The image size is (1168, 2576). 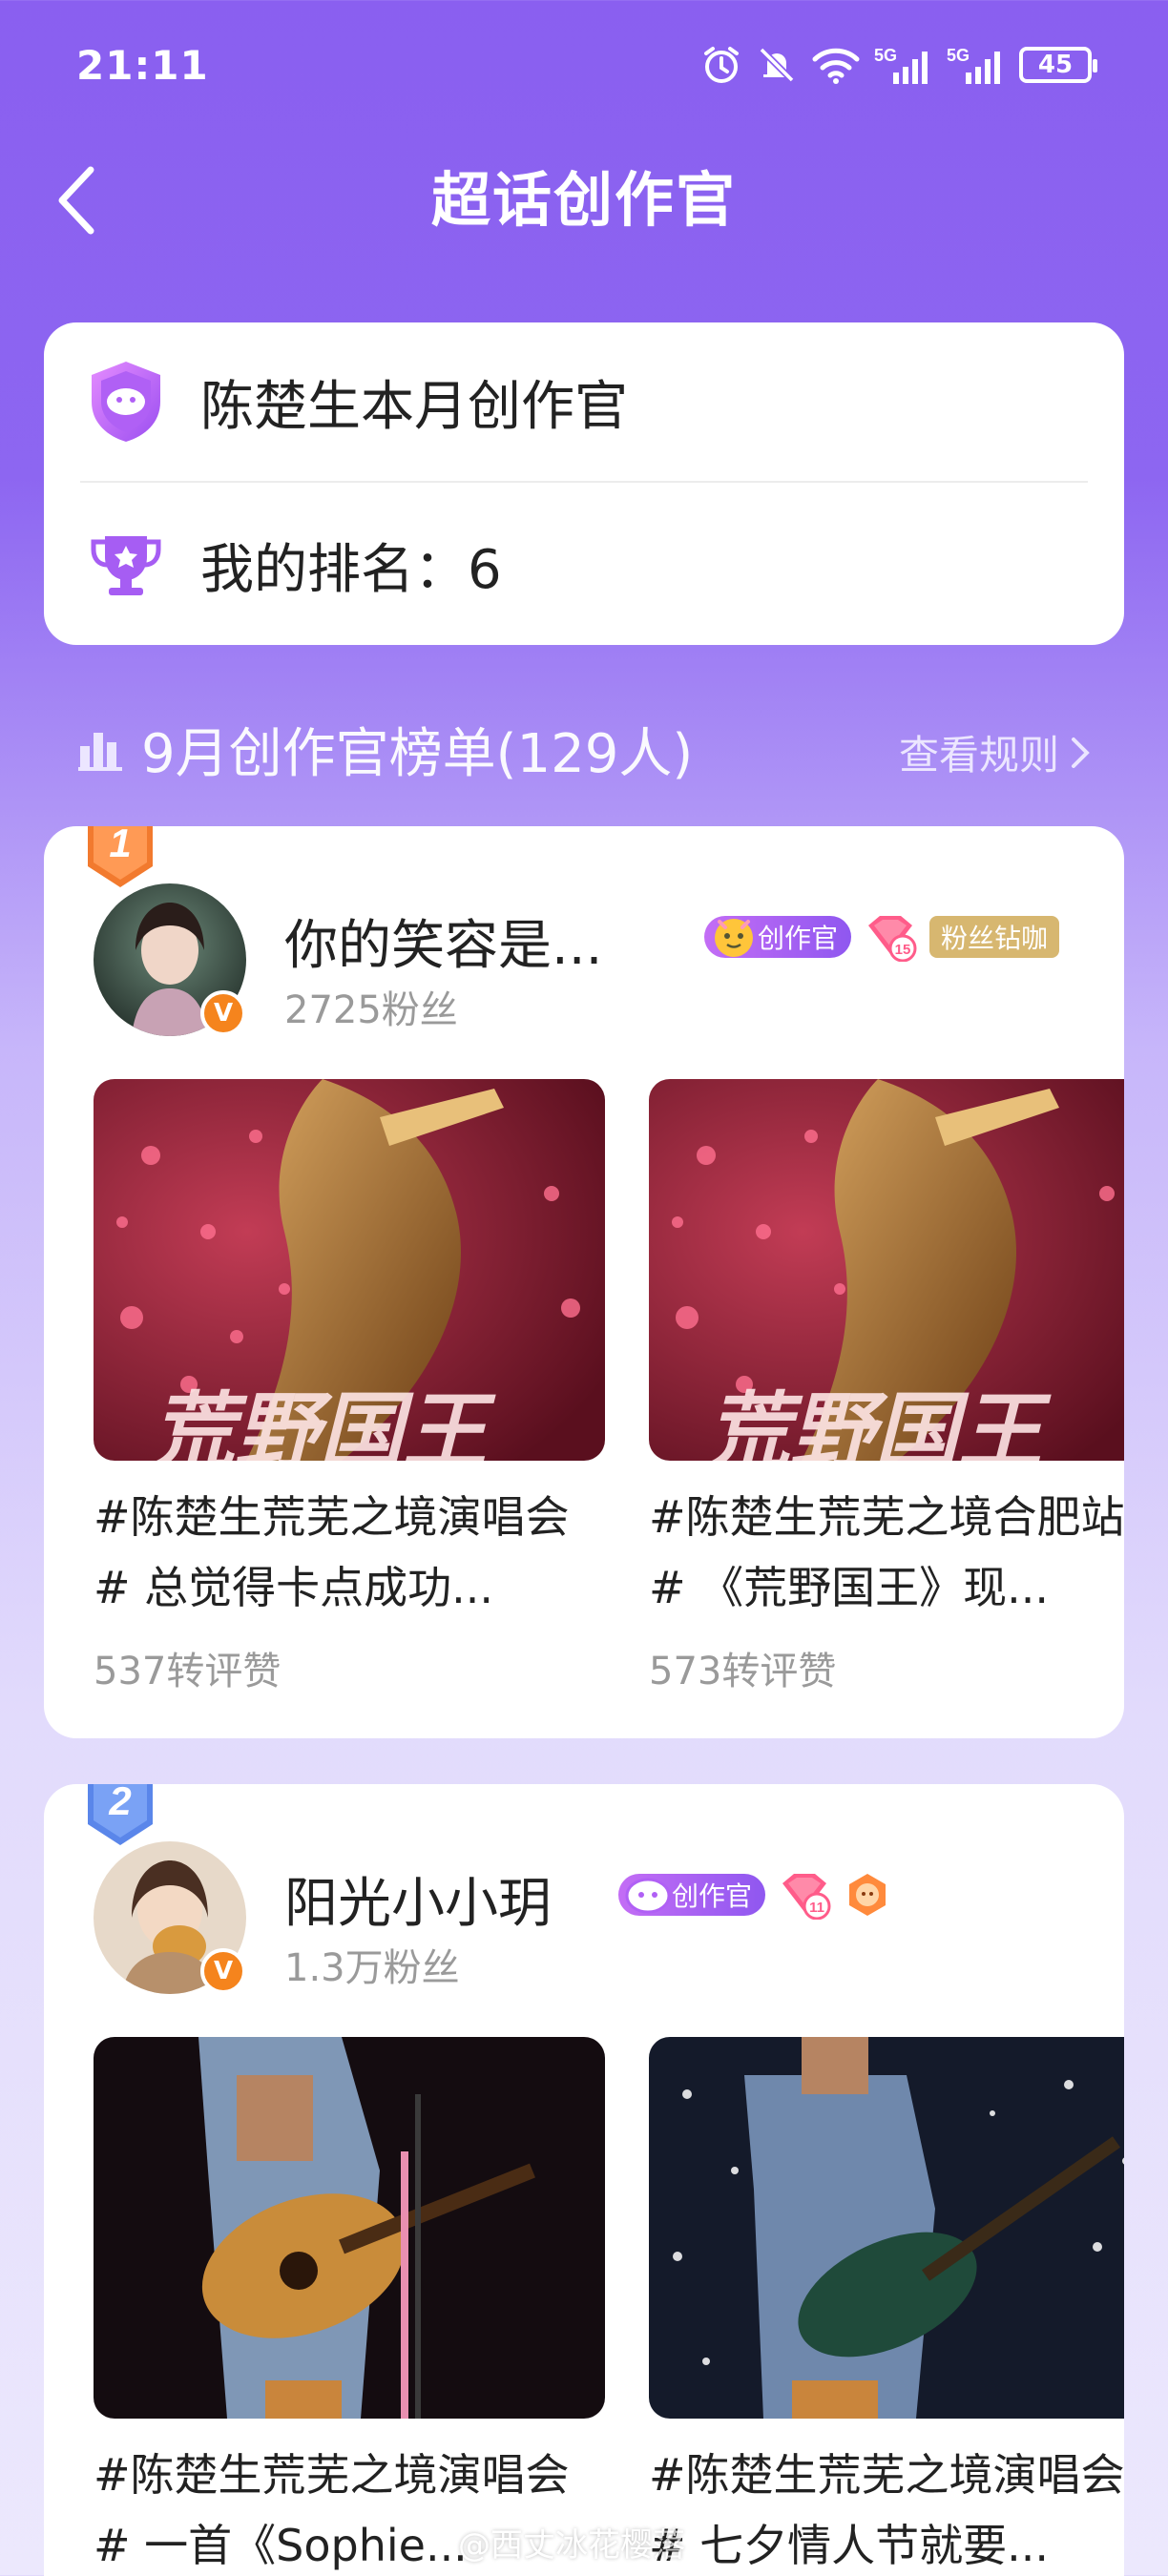 What do you see at coordinates (836, 66) in the screenshot?
I see `wifi-icon` at bounding box center [836, 66].